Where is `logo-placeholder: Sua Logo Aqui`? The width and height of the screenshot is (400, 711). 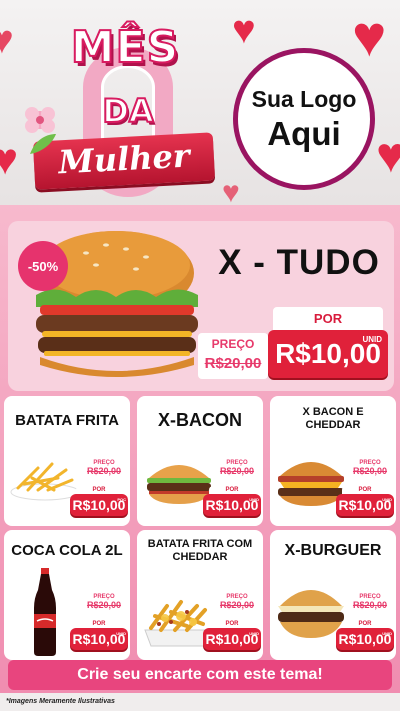
logo-placeholder: Sua Logo Aqui is located at coordinates (304, 119).